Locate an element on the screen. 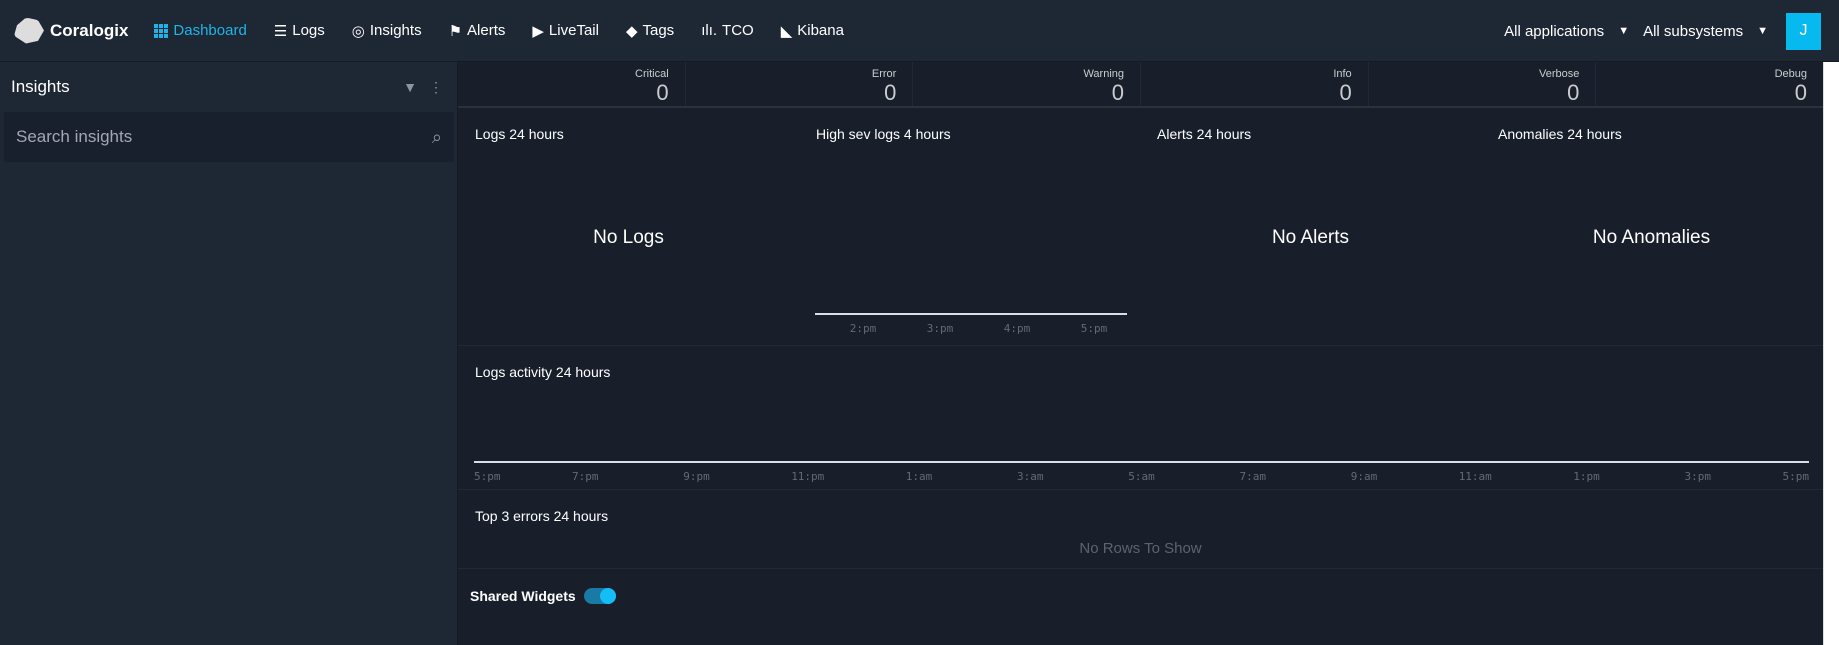  database-icon: ☰ is located at coordinates (280, 31).